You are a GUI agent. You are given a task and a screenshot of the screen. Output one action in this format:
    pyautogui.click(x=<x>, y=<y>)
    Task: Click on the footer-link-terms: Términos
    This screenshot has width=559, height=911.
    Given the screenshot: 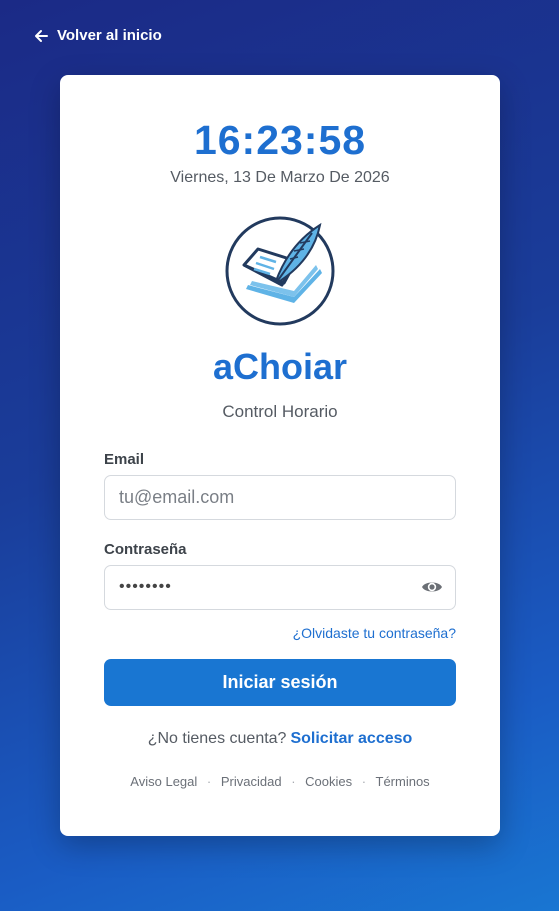 What is the action you would take?
    pyautogui.click(x=403, y=781)
    